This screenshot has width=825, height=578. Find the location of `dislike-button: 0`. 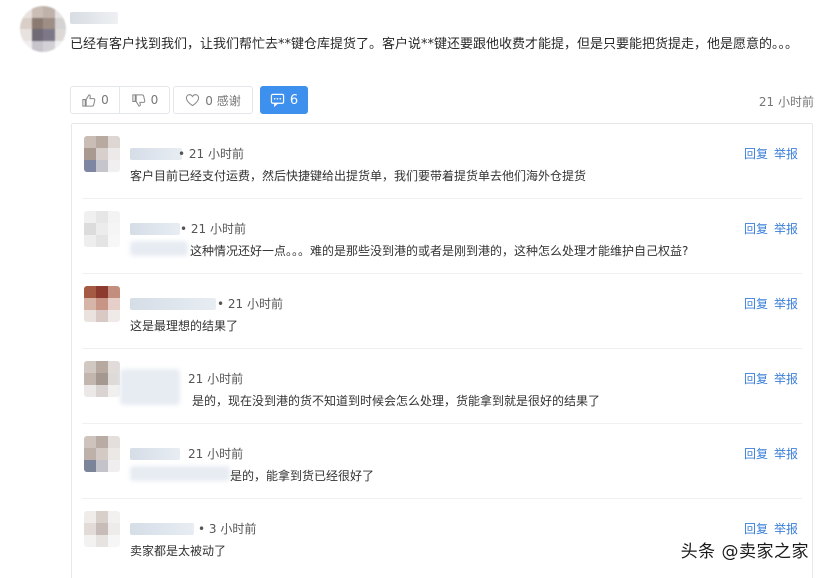

dislike-button: 0 is located at coordinates (145, 100).